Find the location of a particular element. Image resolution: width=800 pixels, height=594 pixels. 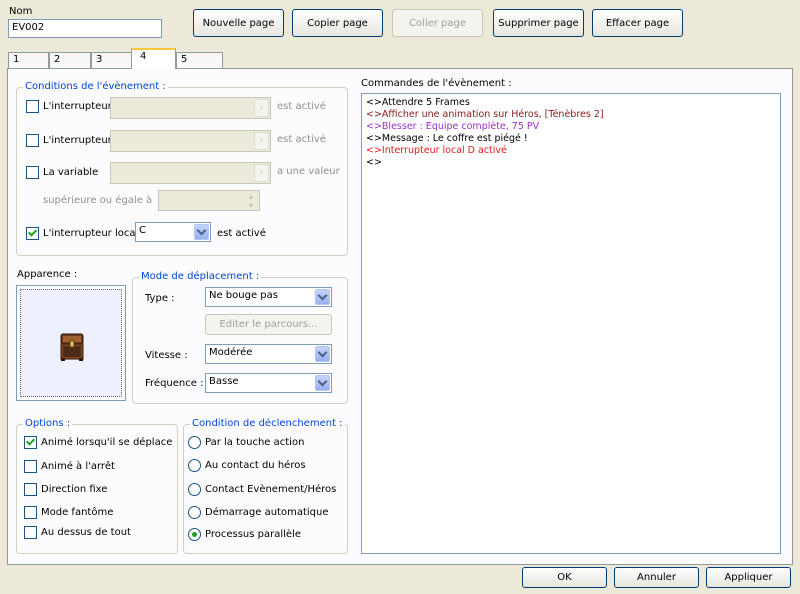

move-type-value: Ne bouge pas is located at coordinates (243, 295).